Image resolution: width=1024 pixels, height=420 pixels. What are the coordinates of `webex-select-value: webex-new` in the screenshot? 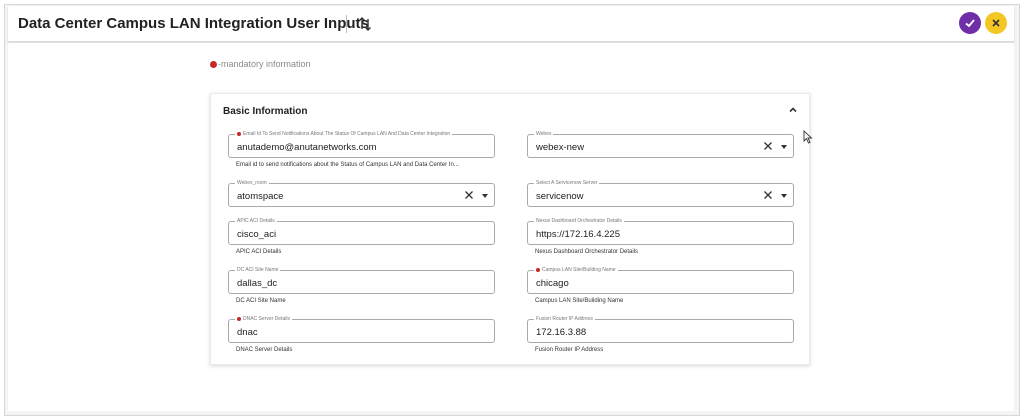 It's located at (560, 147).